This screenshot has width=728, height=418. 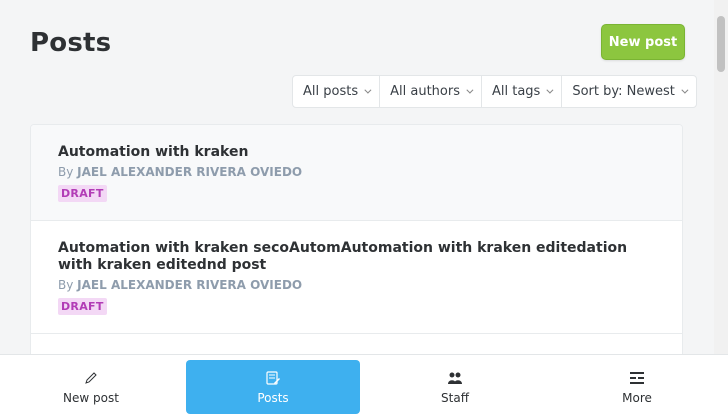 I want to click on pencil-icon, so click(x=91, y=378).